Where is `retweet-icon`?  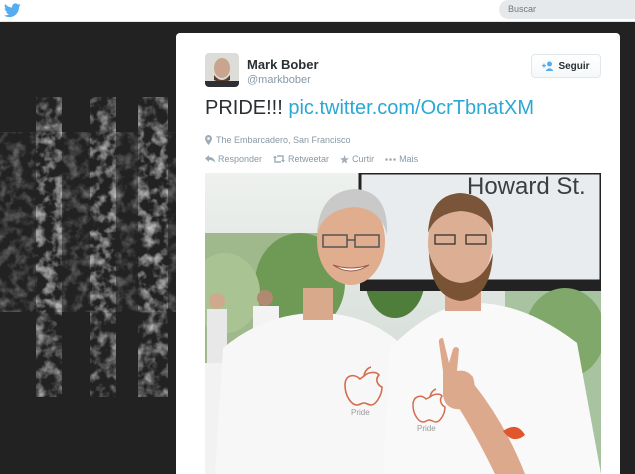 retweet-icon is located at coordinates (279, 159).